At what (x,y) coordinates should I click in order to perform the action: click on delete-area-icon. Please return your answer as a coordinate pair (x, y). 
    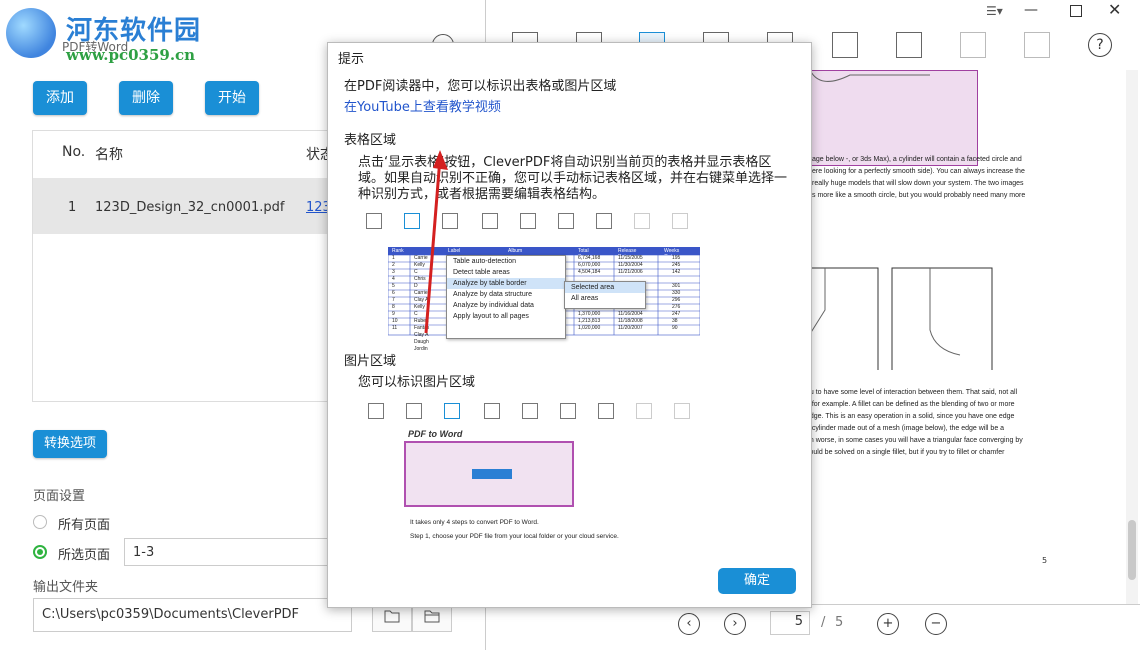
    Looking at the image, I should click on (909, 45).